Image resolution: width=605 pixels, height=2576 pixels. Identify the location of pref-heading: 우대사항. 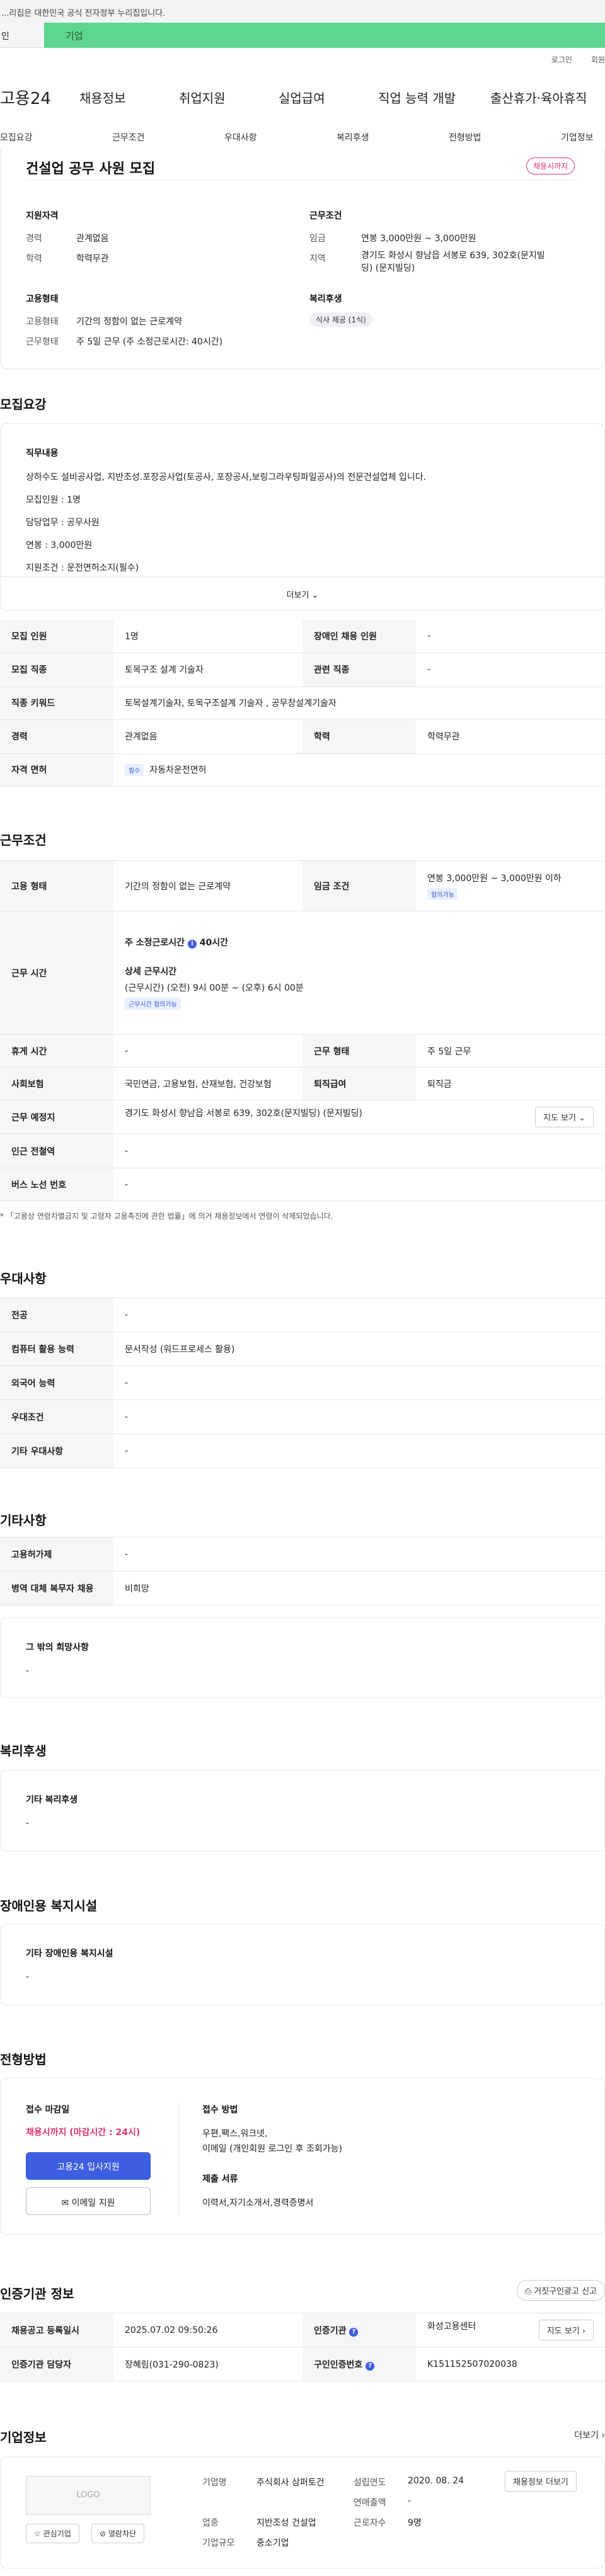
(24, 1278).